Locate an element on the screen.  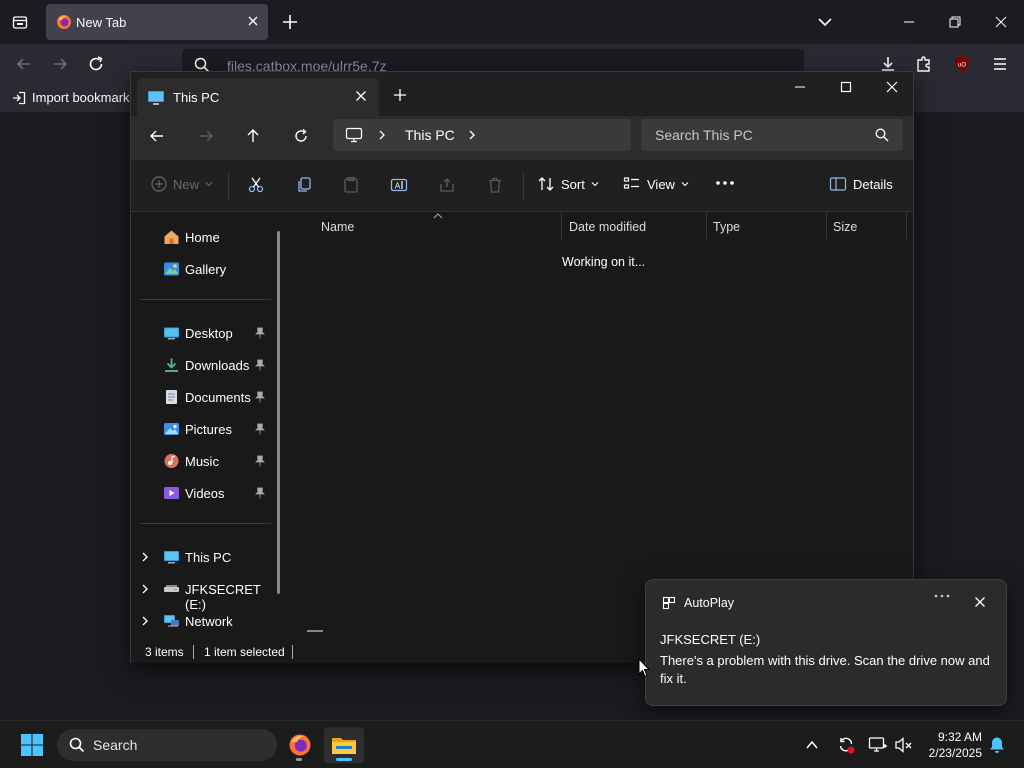
browser-minimize-button is located at coordinates (909, 22).